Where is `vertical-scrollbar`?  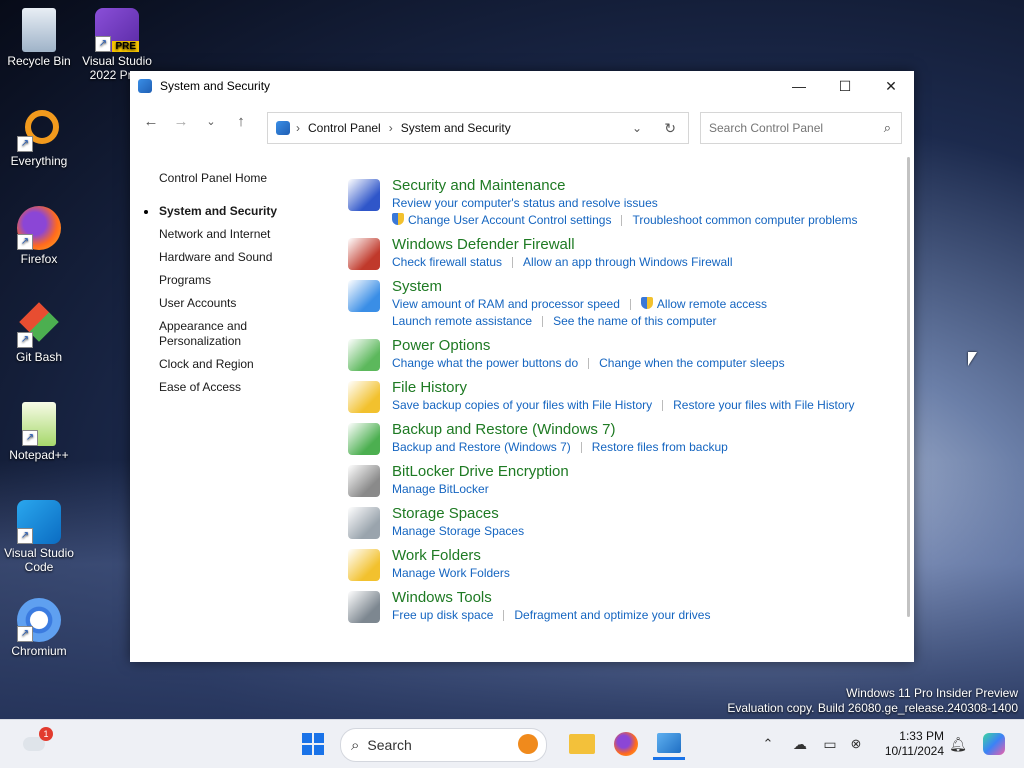 vertical-scrollbar is located at coordinates (908, 387).